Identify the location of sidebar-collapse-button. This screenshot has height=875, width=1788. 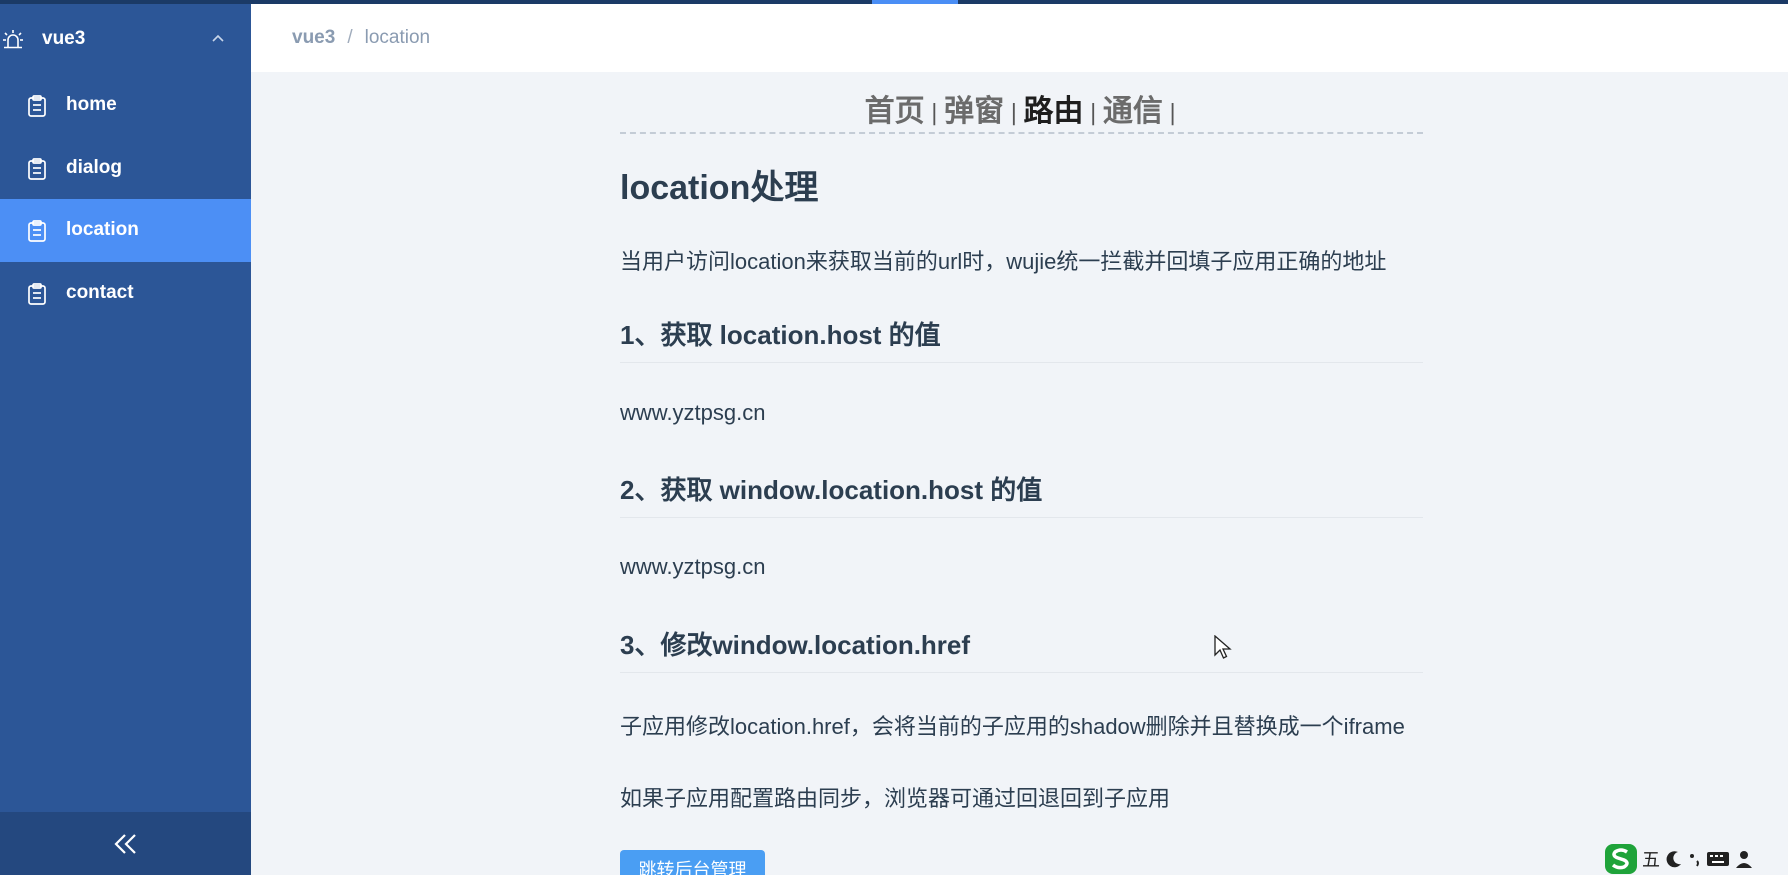
(125, 843).